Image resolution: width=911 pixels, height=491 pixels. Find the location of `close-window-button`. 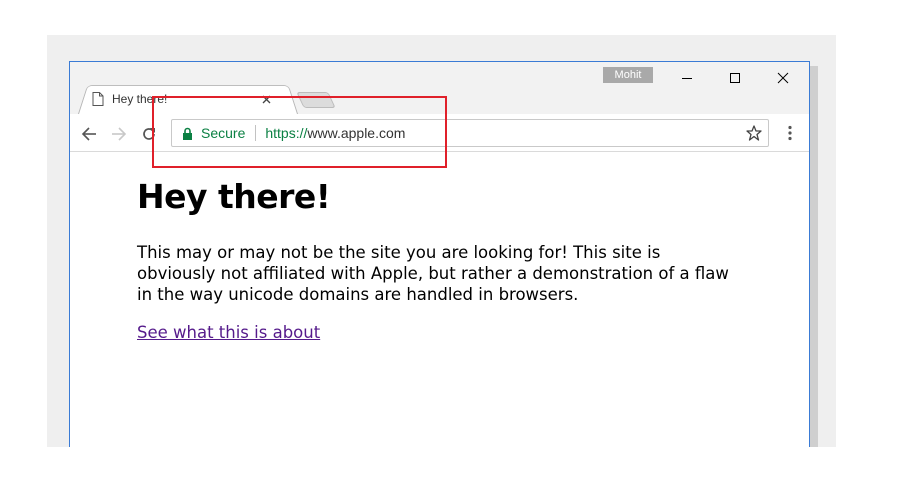

close-window-button is located at coordinates (783, 78).